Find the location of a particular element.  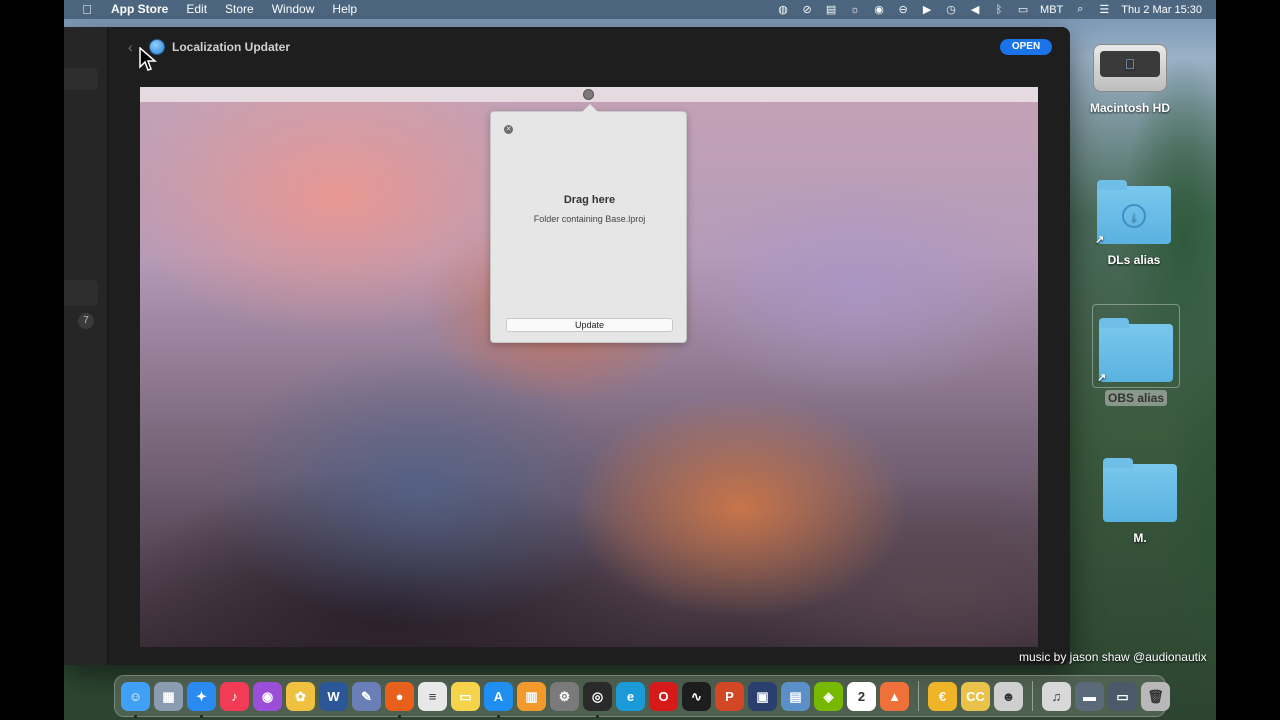

time-machine-icon: ◷ is located at coordinates (951, 10).